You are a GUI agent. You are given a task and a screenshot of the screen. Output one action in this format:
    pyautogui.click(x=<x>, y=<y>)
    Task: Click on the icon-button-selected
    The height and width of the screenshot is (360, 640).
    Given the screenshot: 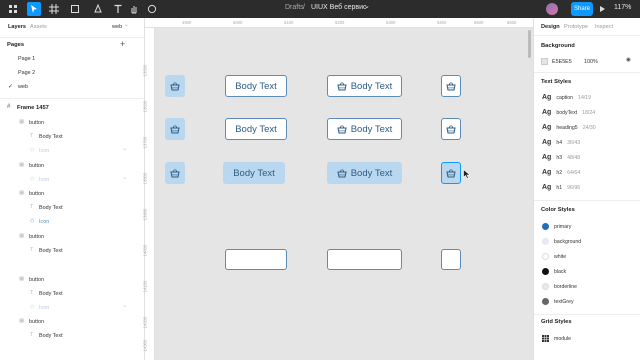 What is the action you would take?
    pyautogui.click(x=451, y=173)
    